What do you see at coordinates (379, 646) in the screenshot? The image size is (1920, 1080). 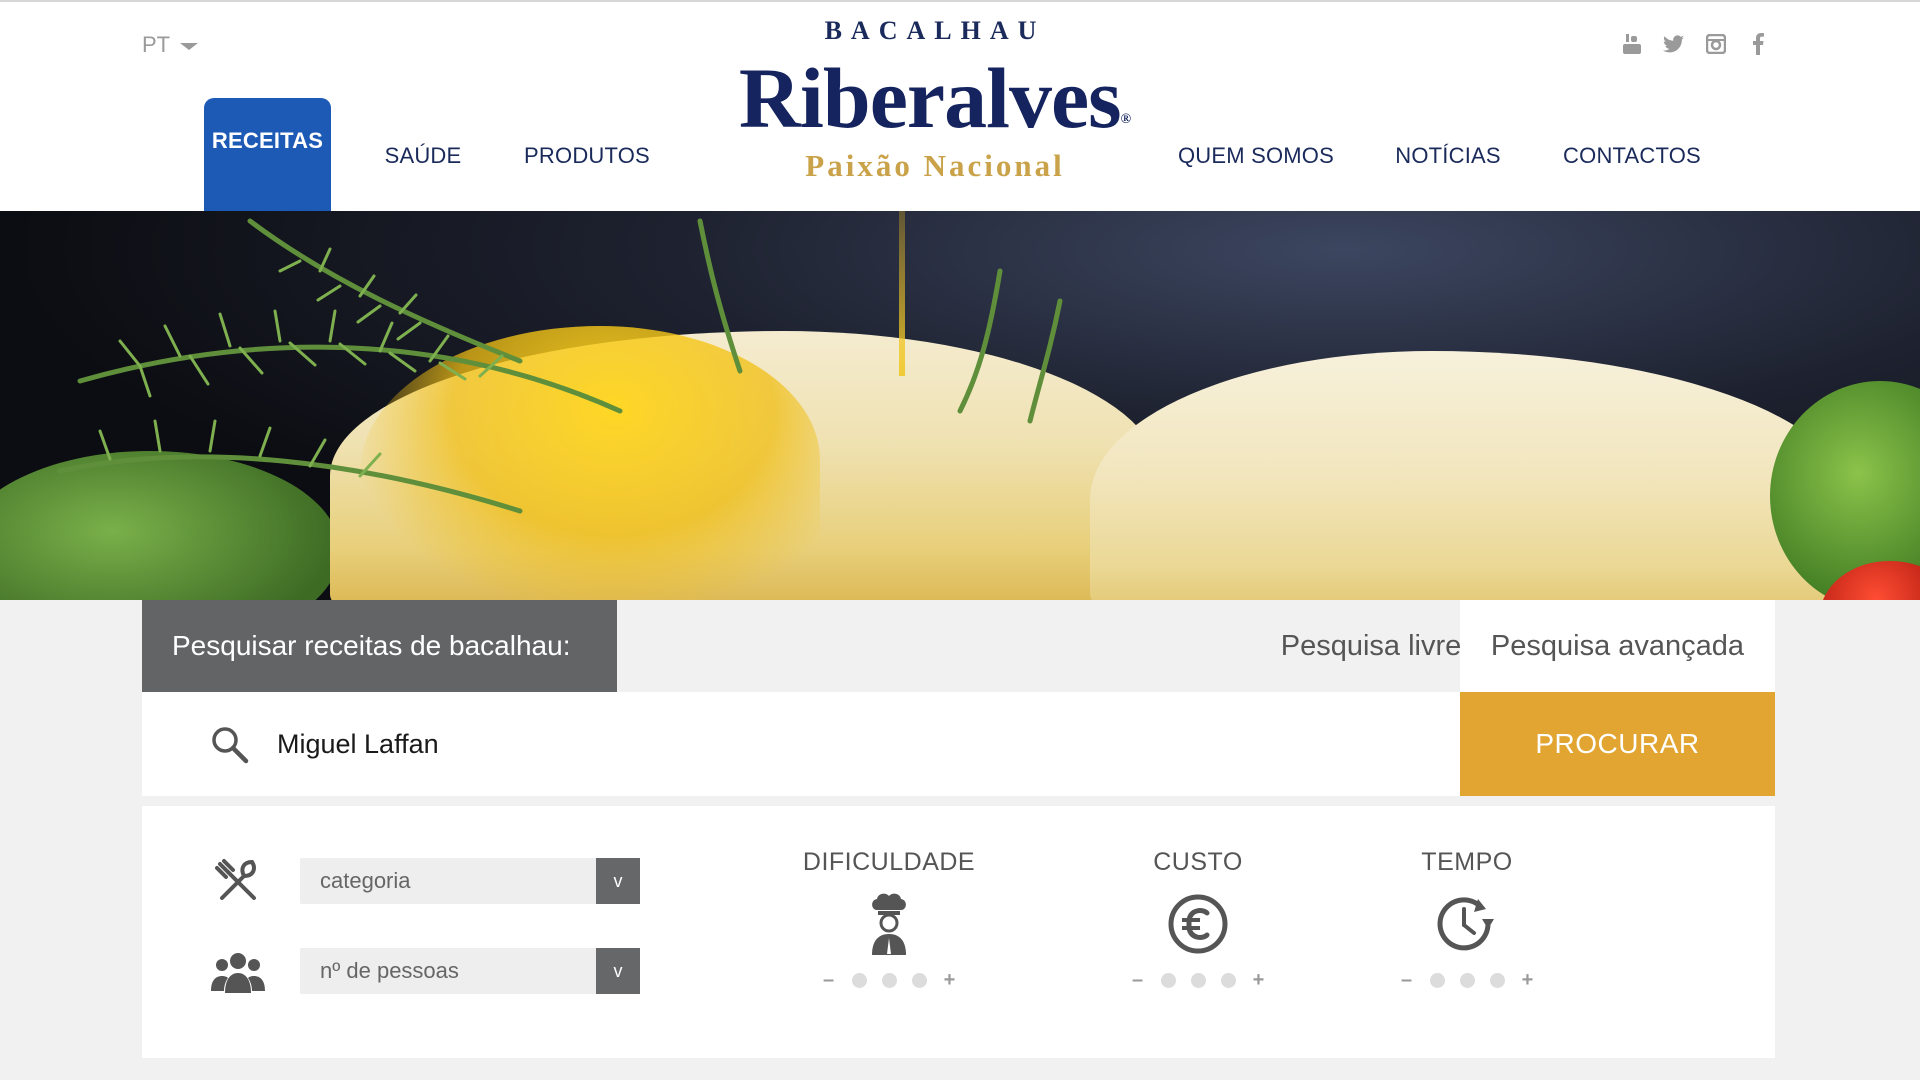 I see `search-title: Pesquisar receitas de bacalhau:` at bounding box center [379, 646].